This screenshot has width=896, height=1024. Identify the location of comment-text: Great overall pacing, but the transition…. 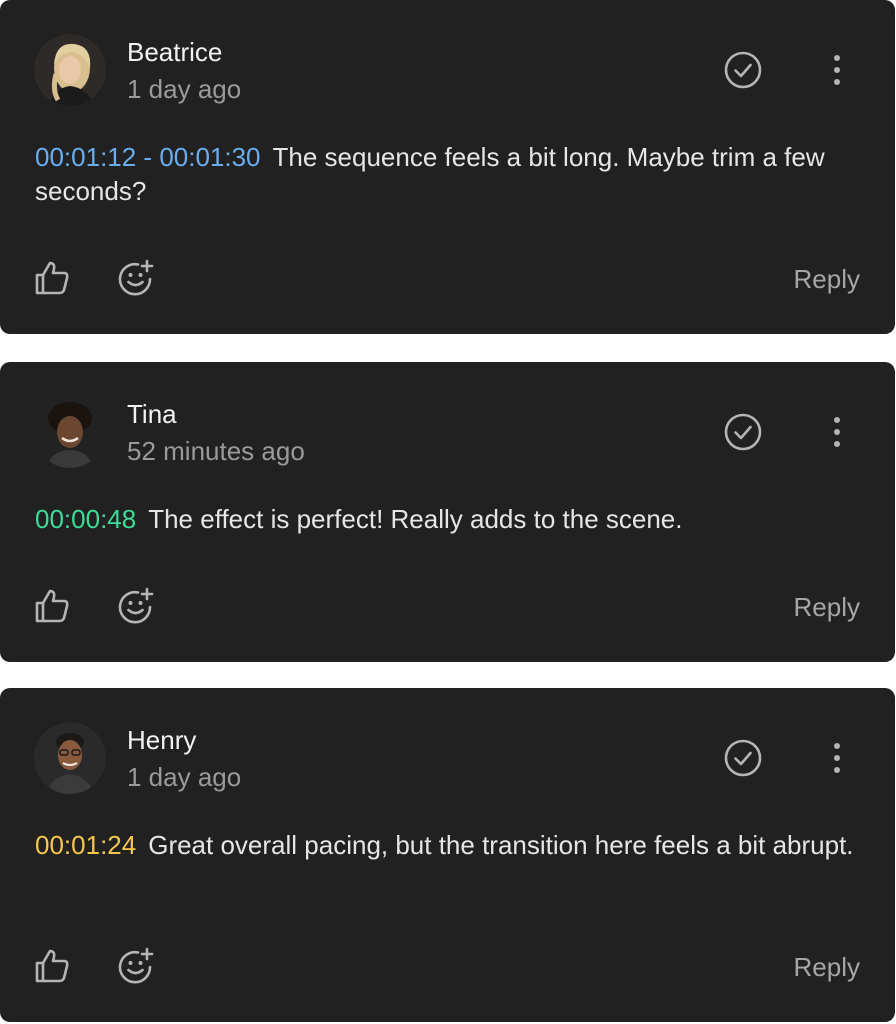
(501, 845).